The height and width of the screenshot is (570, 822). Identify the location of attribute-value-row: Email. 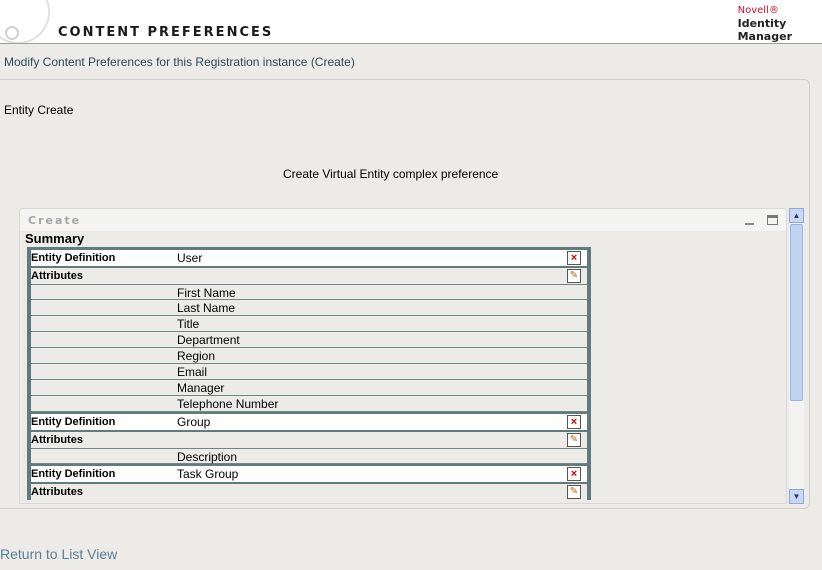
(309, 372).